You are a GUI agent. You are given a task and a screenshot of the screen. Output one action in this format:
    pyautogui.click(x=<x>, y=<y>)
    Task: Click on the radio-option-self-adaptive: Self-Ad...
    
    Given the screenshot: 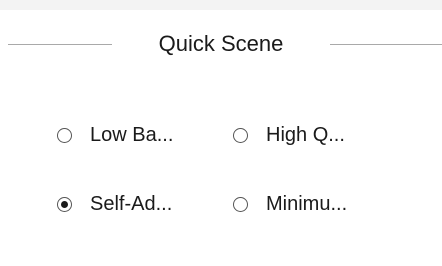 What is the action you would take?
    pyautogui.click(x=114, y=204)
    